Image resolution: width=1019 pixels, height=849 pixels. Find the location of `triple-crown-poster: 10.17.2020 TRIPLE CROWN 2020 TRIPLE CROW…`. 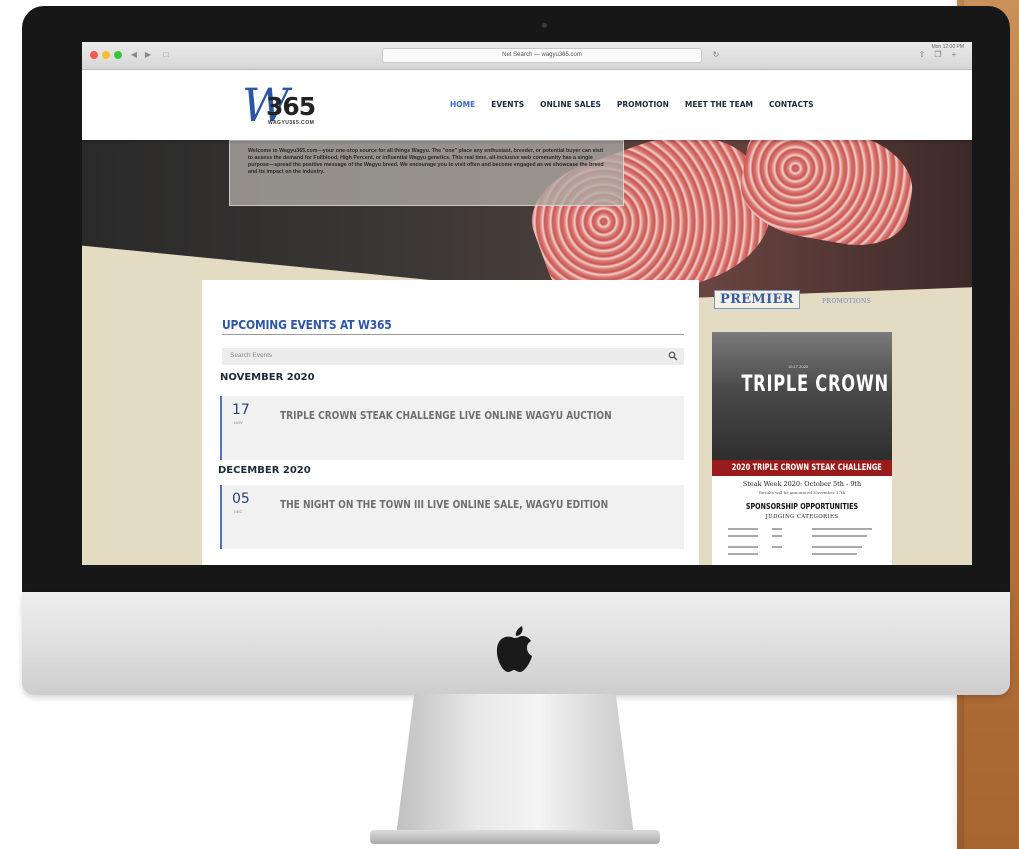

triple-crown-poster: 10.17.2020 TRIPLE CROWN 2020 TRIPLE CROW… is located at coordinates (802, 448).